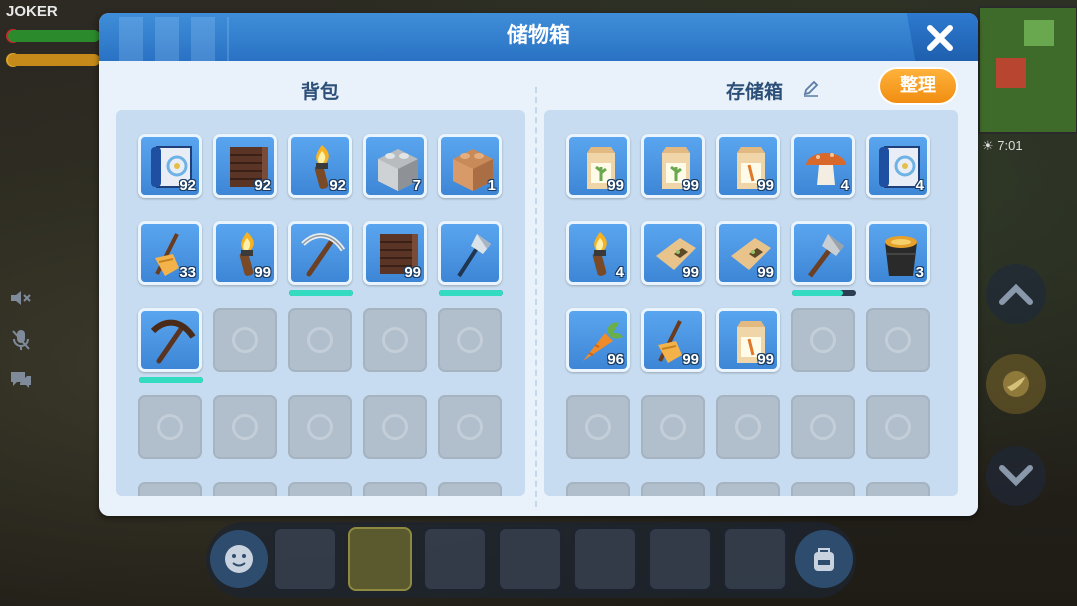 This screenshot has height=606, width=1077. Describe the element at coordinates (919, 272) in the screenshot. I see `item-count: 3` at that location.